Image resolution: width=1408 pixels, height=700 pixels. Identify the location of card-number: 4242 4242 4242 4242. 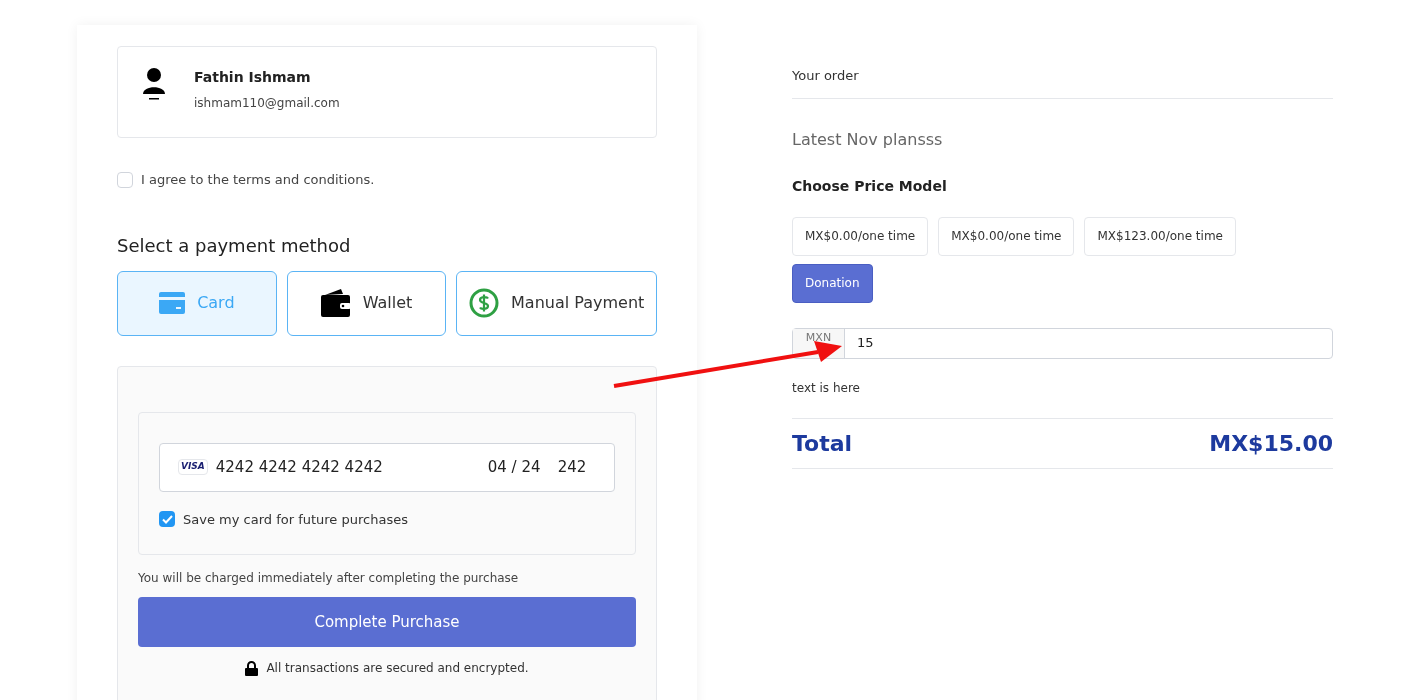
(299, 467).